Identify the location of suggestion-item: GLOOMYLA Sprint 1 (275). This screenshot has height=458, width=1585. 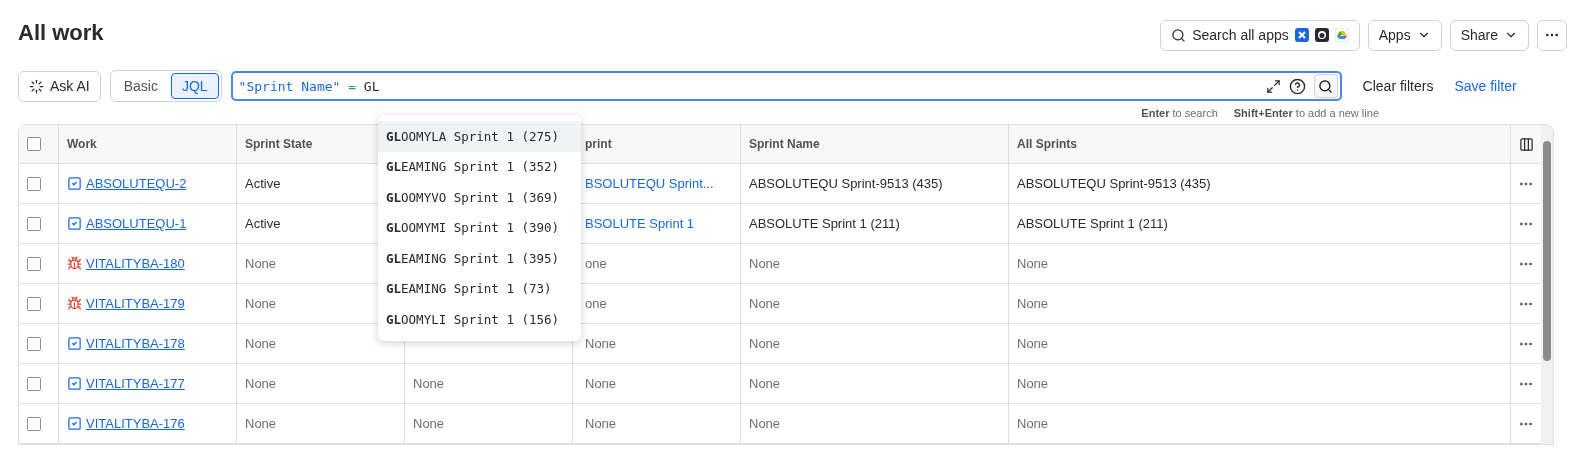
(479, 136).